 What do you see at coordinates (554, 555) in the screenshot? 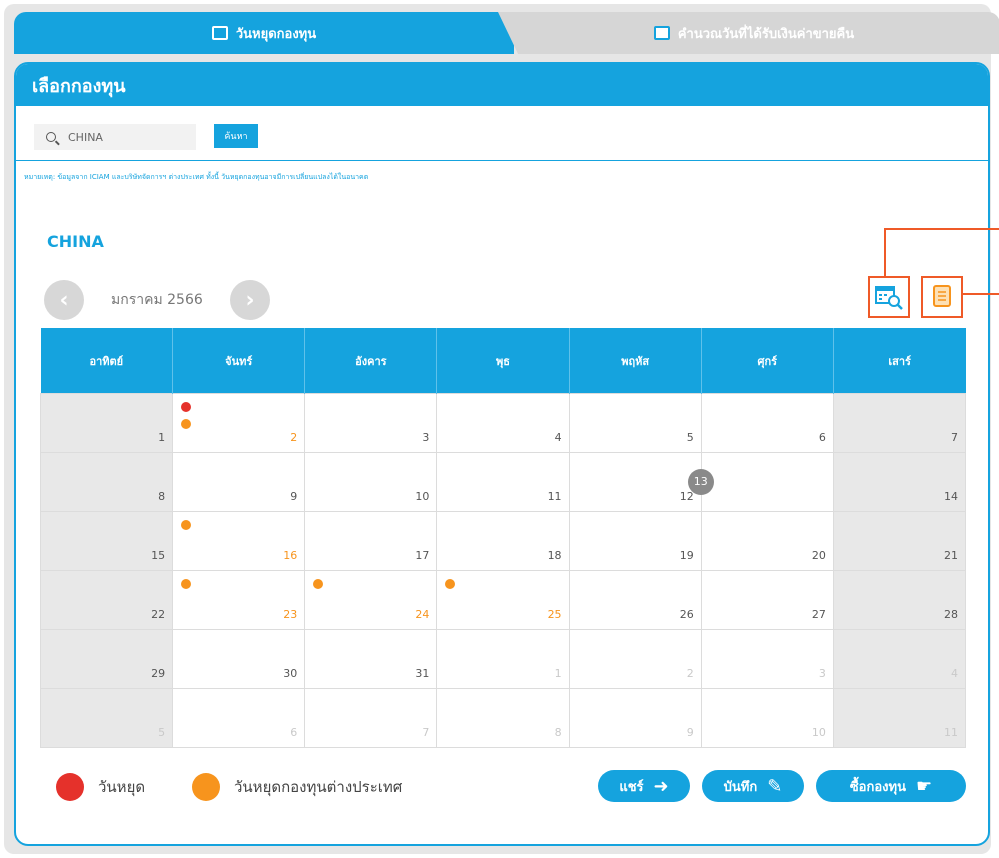
I see `day-number: 18` at bounding box center [554, 555].